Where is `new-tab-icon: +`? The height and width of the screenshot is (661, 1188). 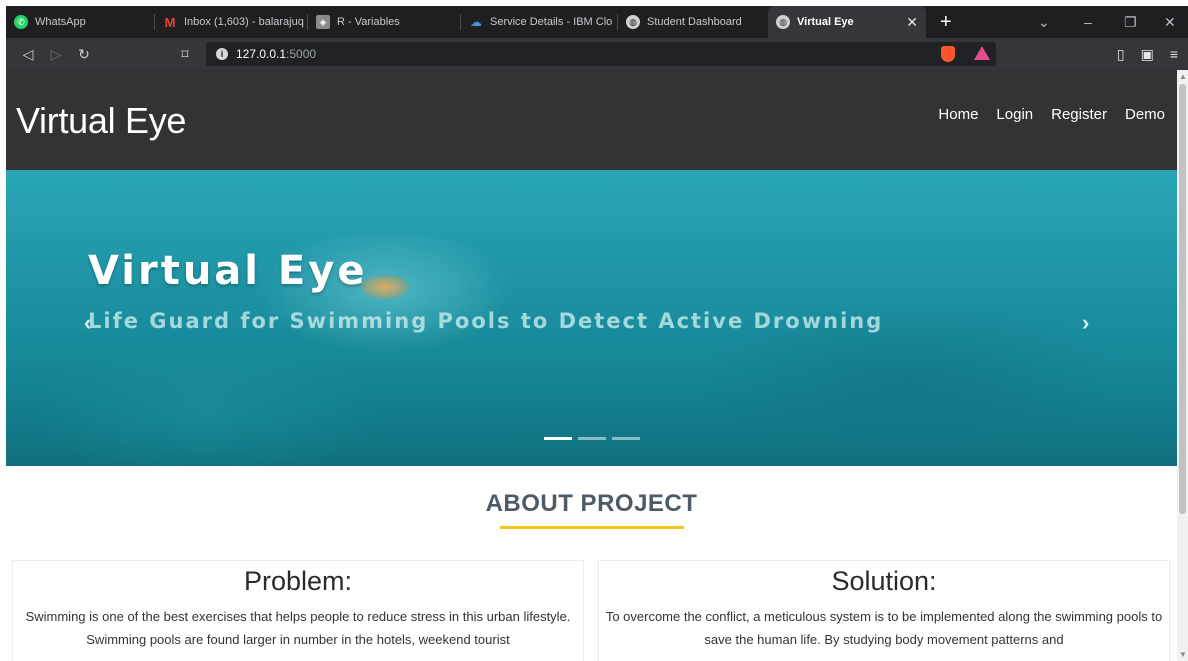
new-tab-icon: + is located at coordinates (946, 22).